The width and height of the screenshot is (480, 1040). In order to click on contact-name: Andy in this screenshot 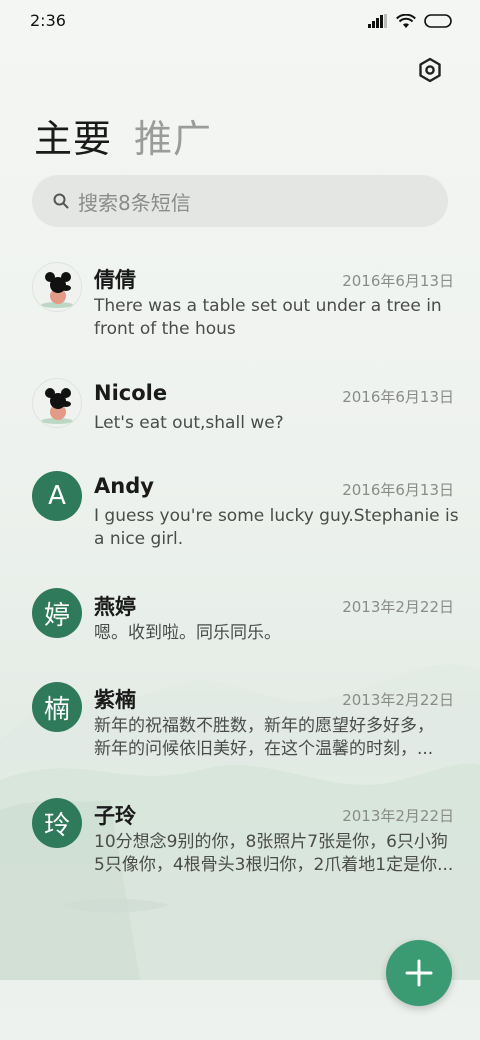, I will do `click(124, 486)`.